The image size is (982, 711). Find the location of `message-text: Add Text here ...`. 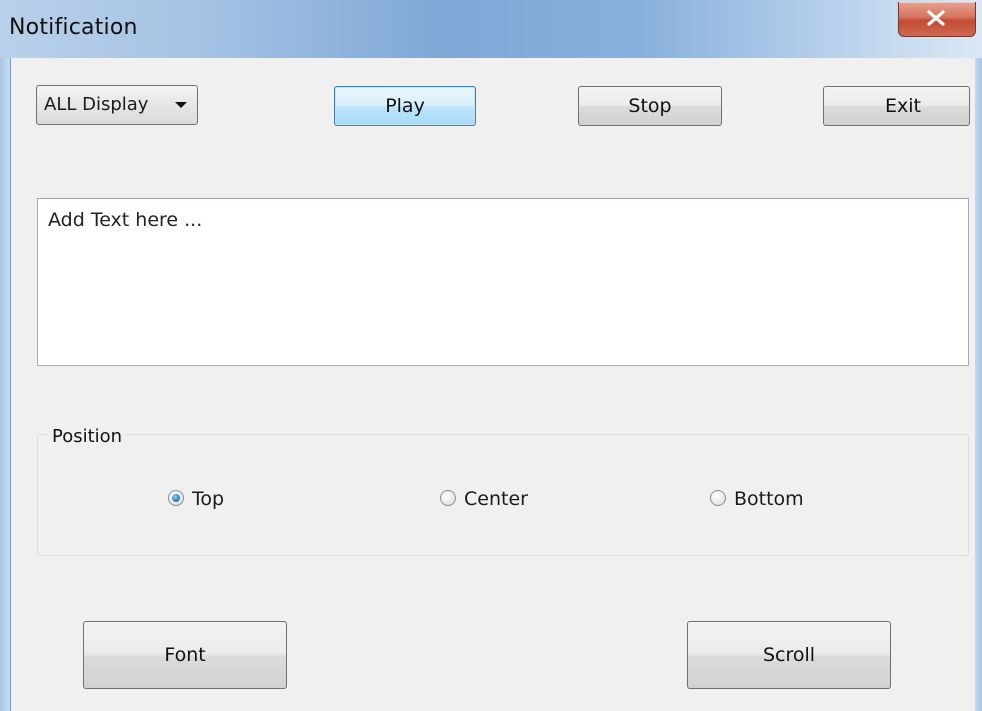

message-text: Add Text here ... is located at coordinates (125, 220).